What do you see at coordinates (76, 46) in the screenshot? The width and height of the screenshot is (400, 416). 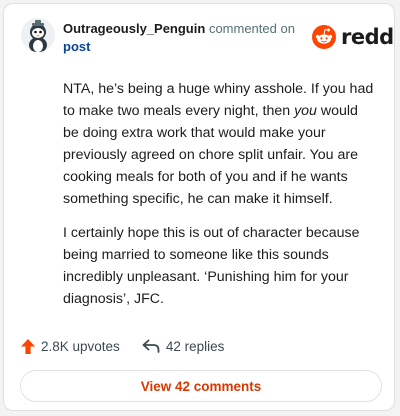 I see `post-link: post` at bounding box center [76, 46].